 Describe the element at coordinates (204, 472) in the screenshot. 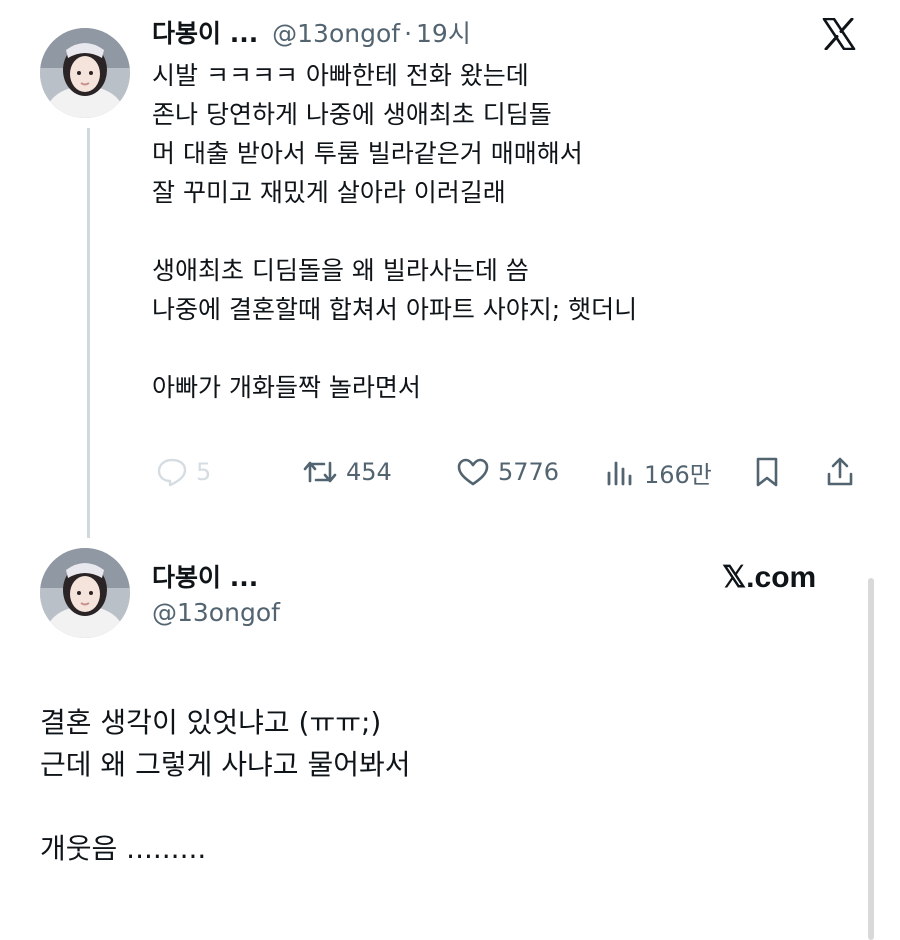

I see `reply-count: 5` at that location.